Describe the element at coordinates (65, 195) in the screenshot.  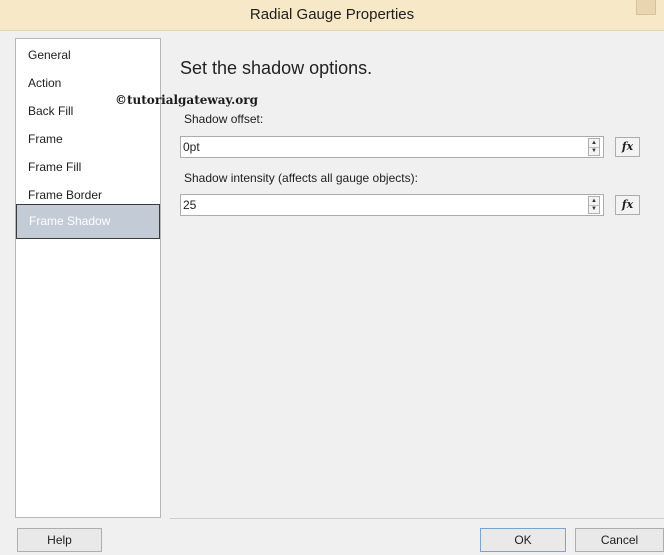
I see `sidebar-item-frame-border: Frame Border` at that location.